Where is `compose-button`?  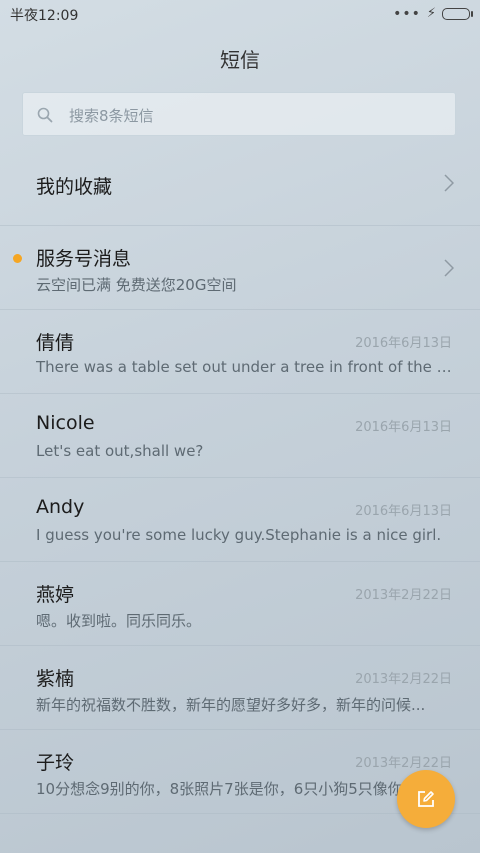 compose-button is located at coordinates (426, 799).